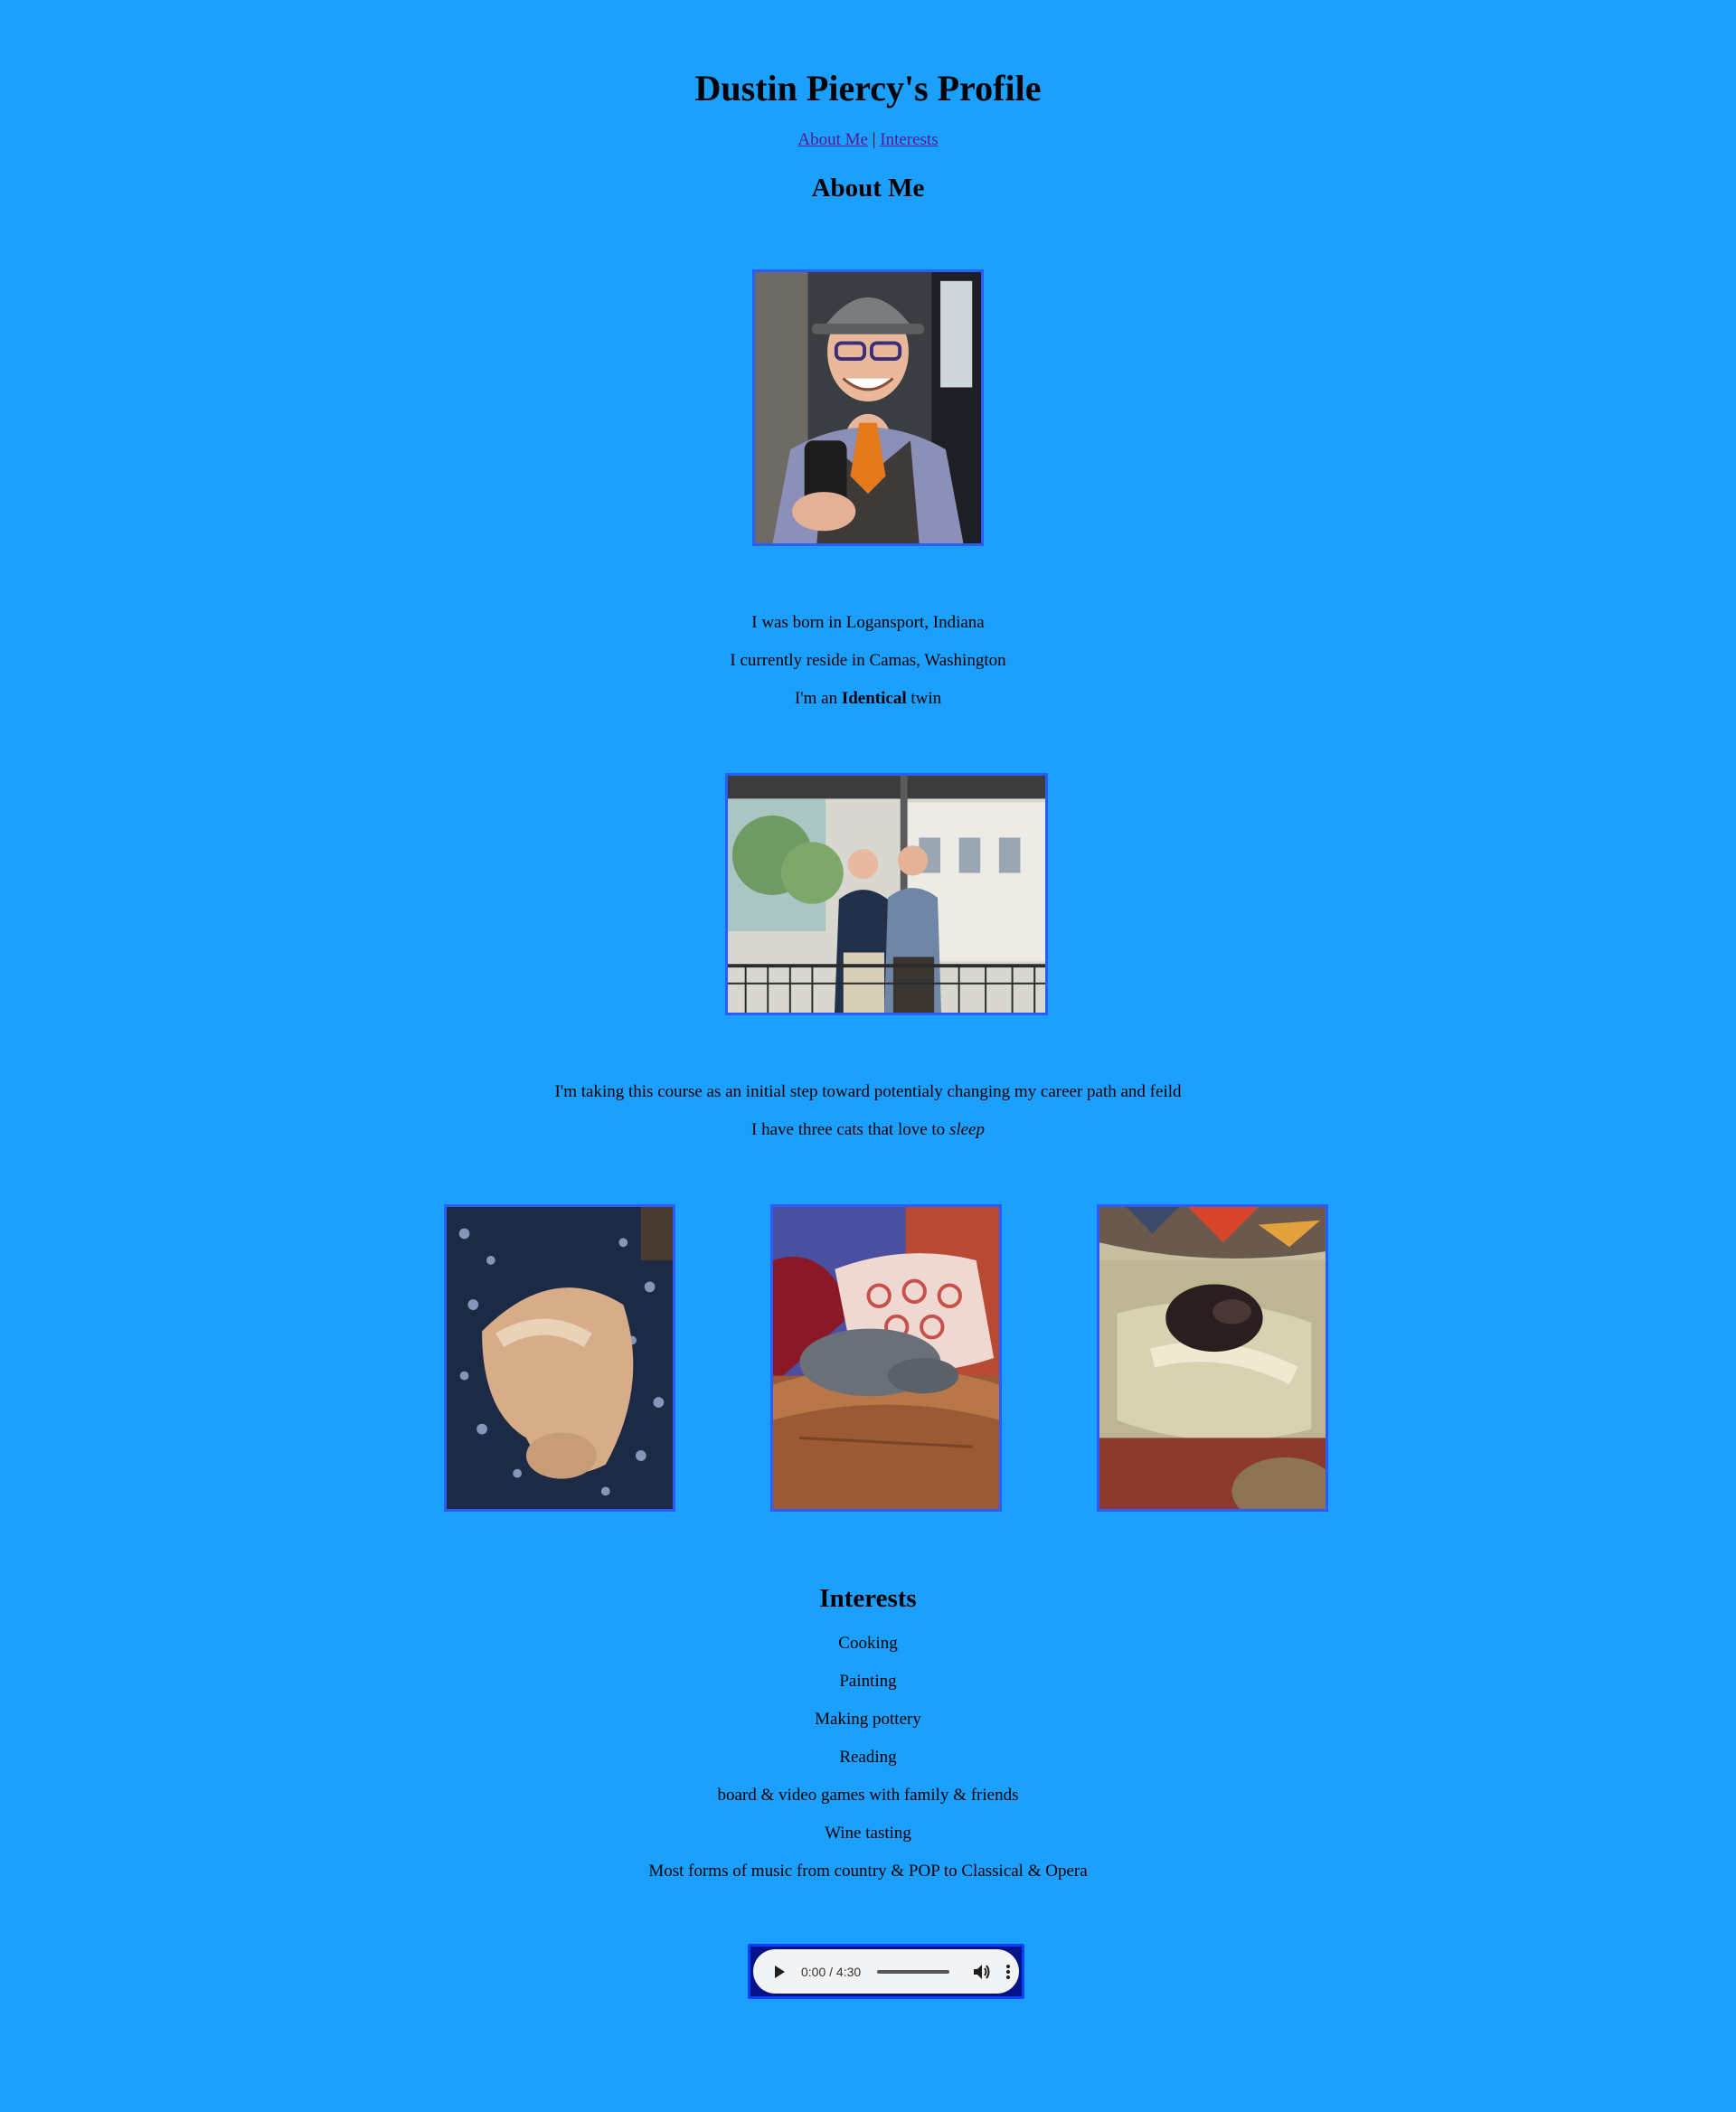 The height and width of the screenshot is (2112, 1736). I want to click on audio-player-frame: 0:00 / 4:30, so click(886, 1971).